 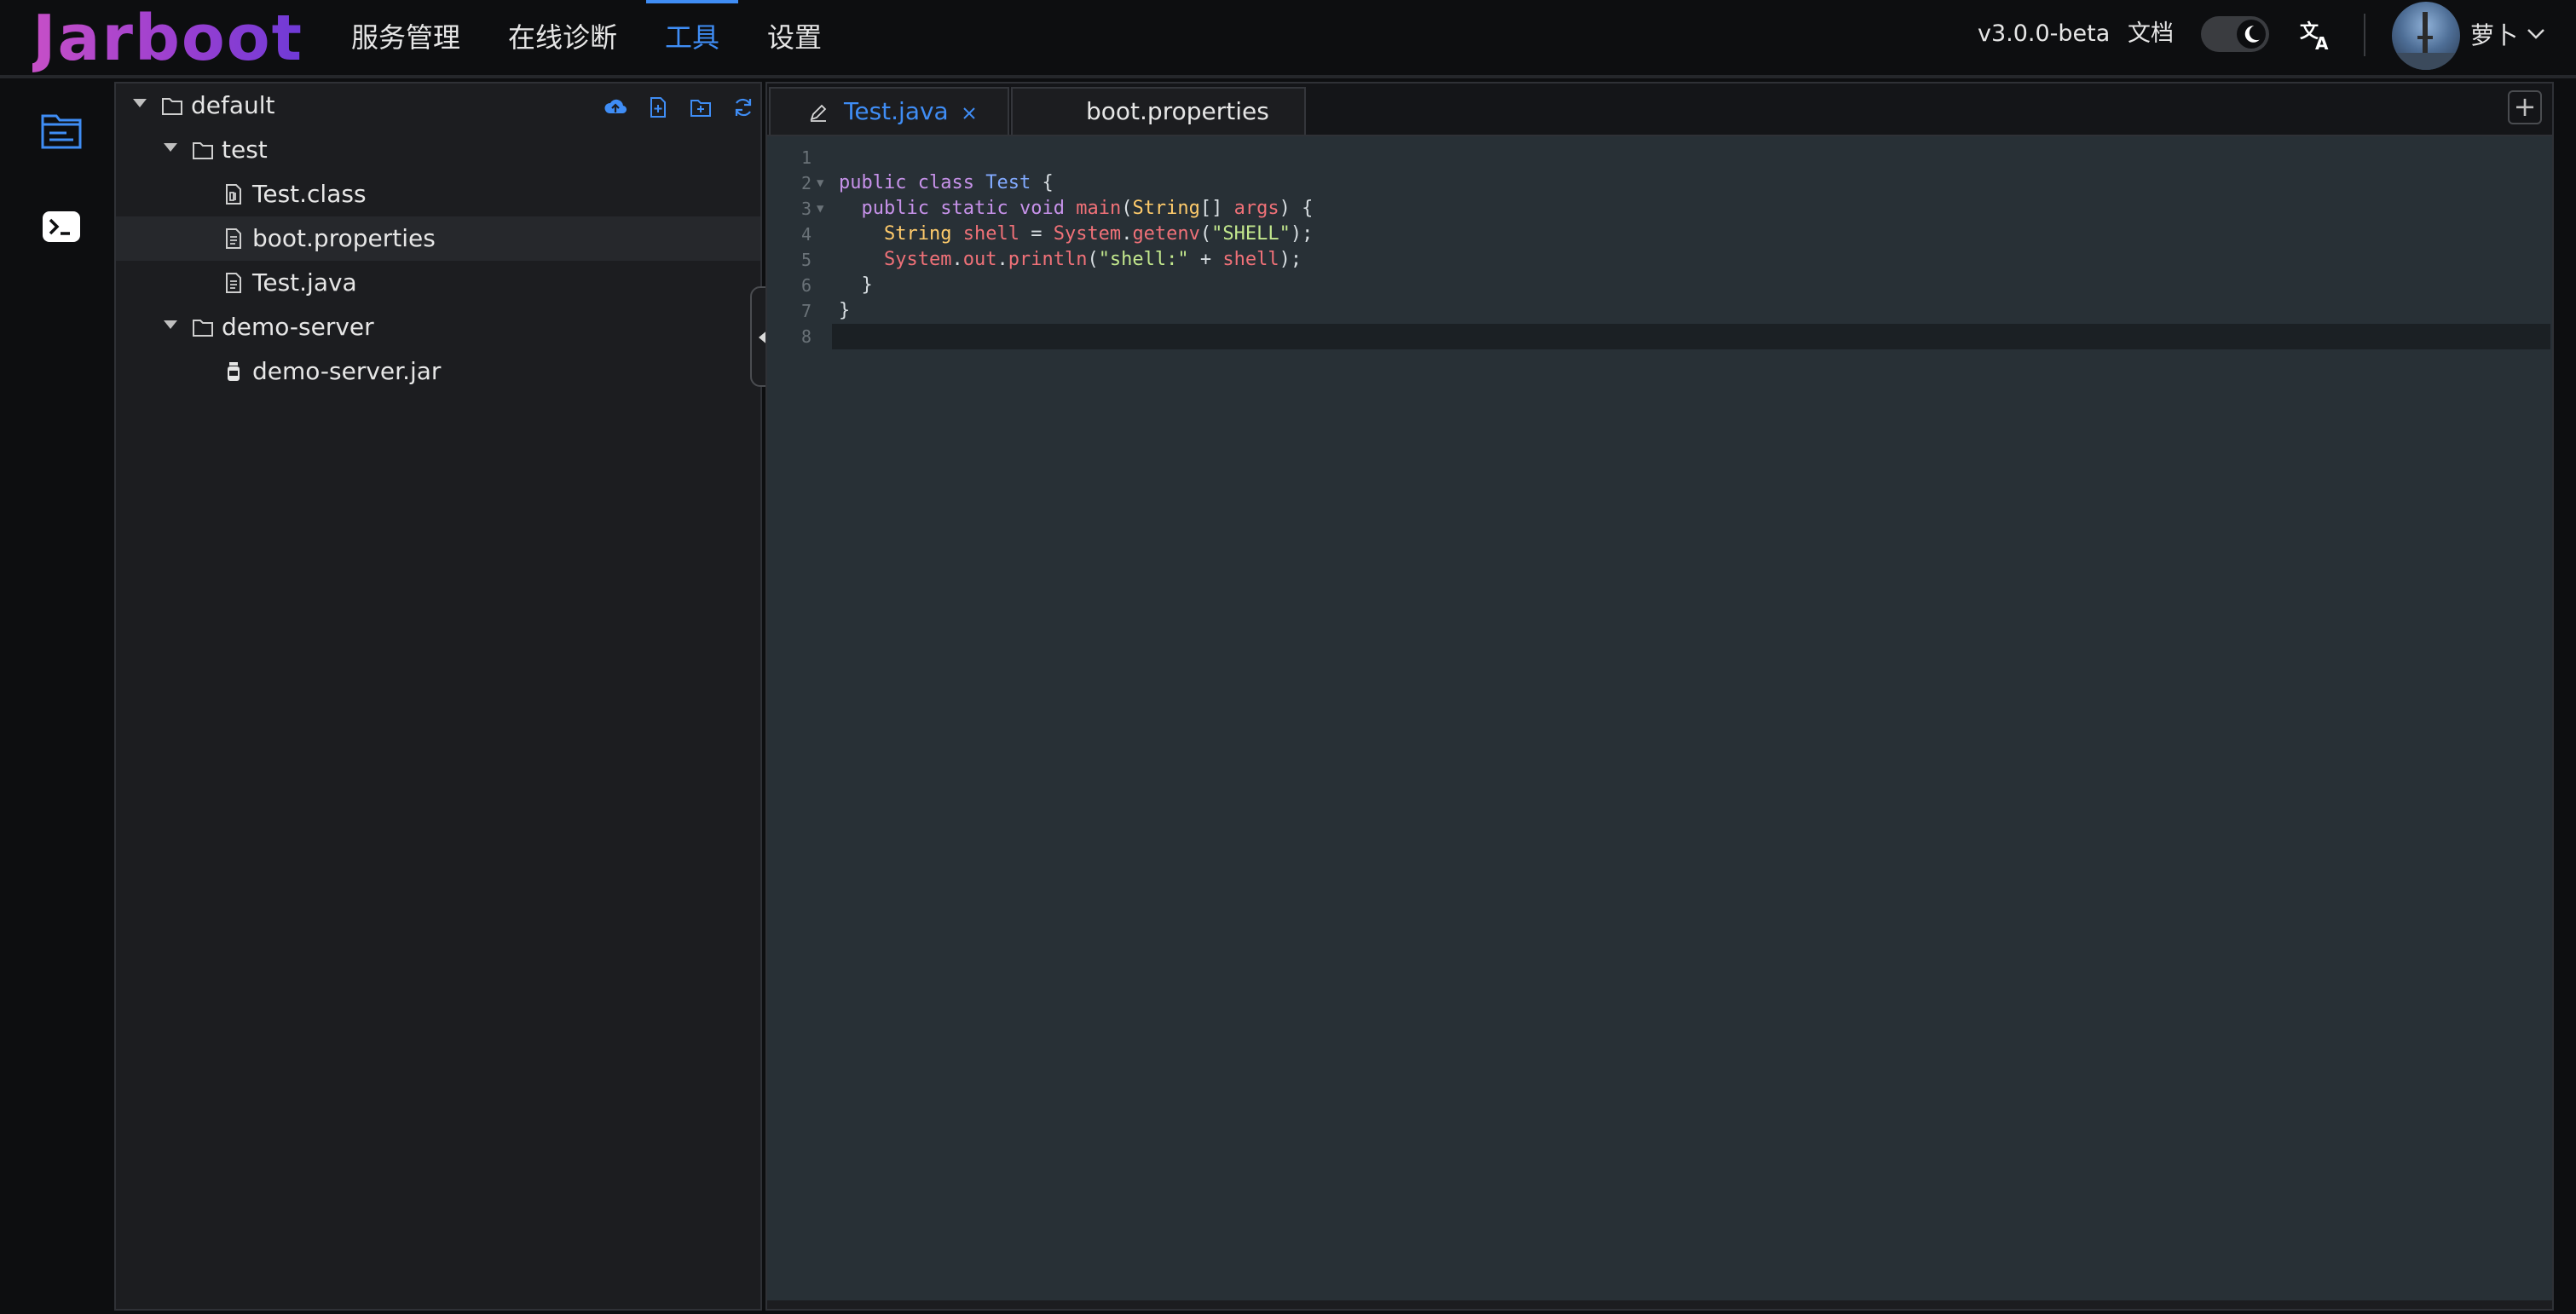 I want to click on editor-scrollbar, so click(x=1659, y=1304).